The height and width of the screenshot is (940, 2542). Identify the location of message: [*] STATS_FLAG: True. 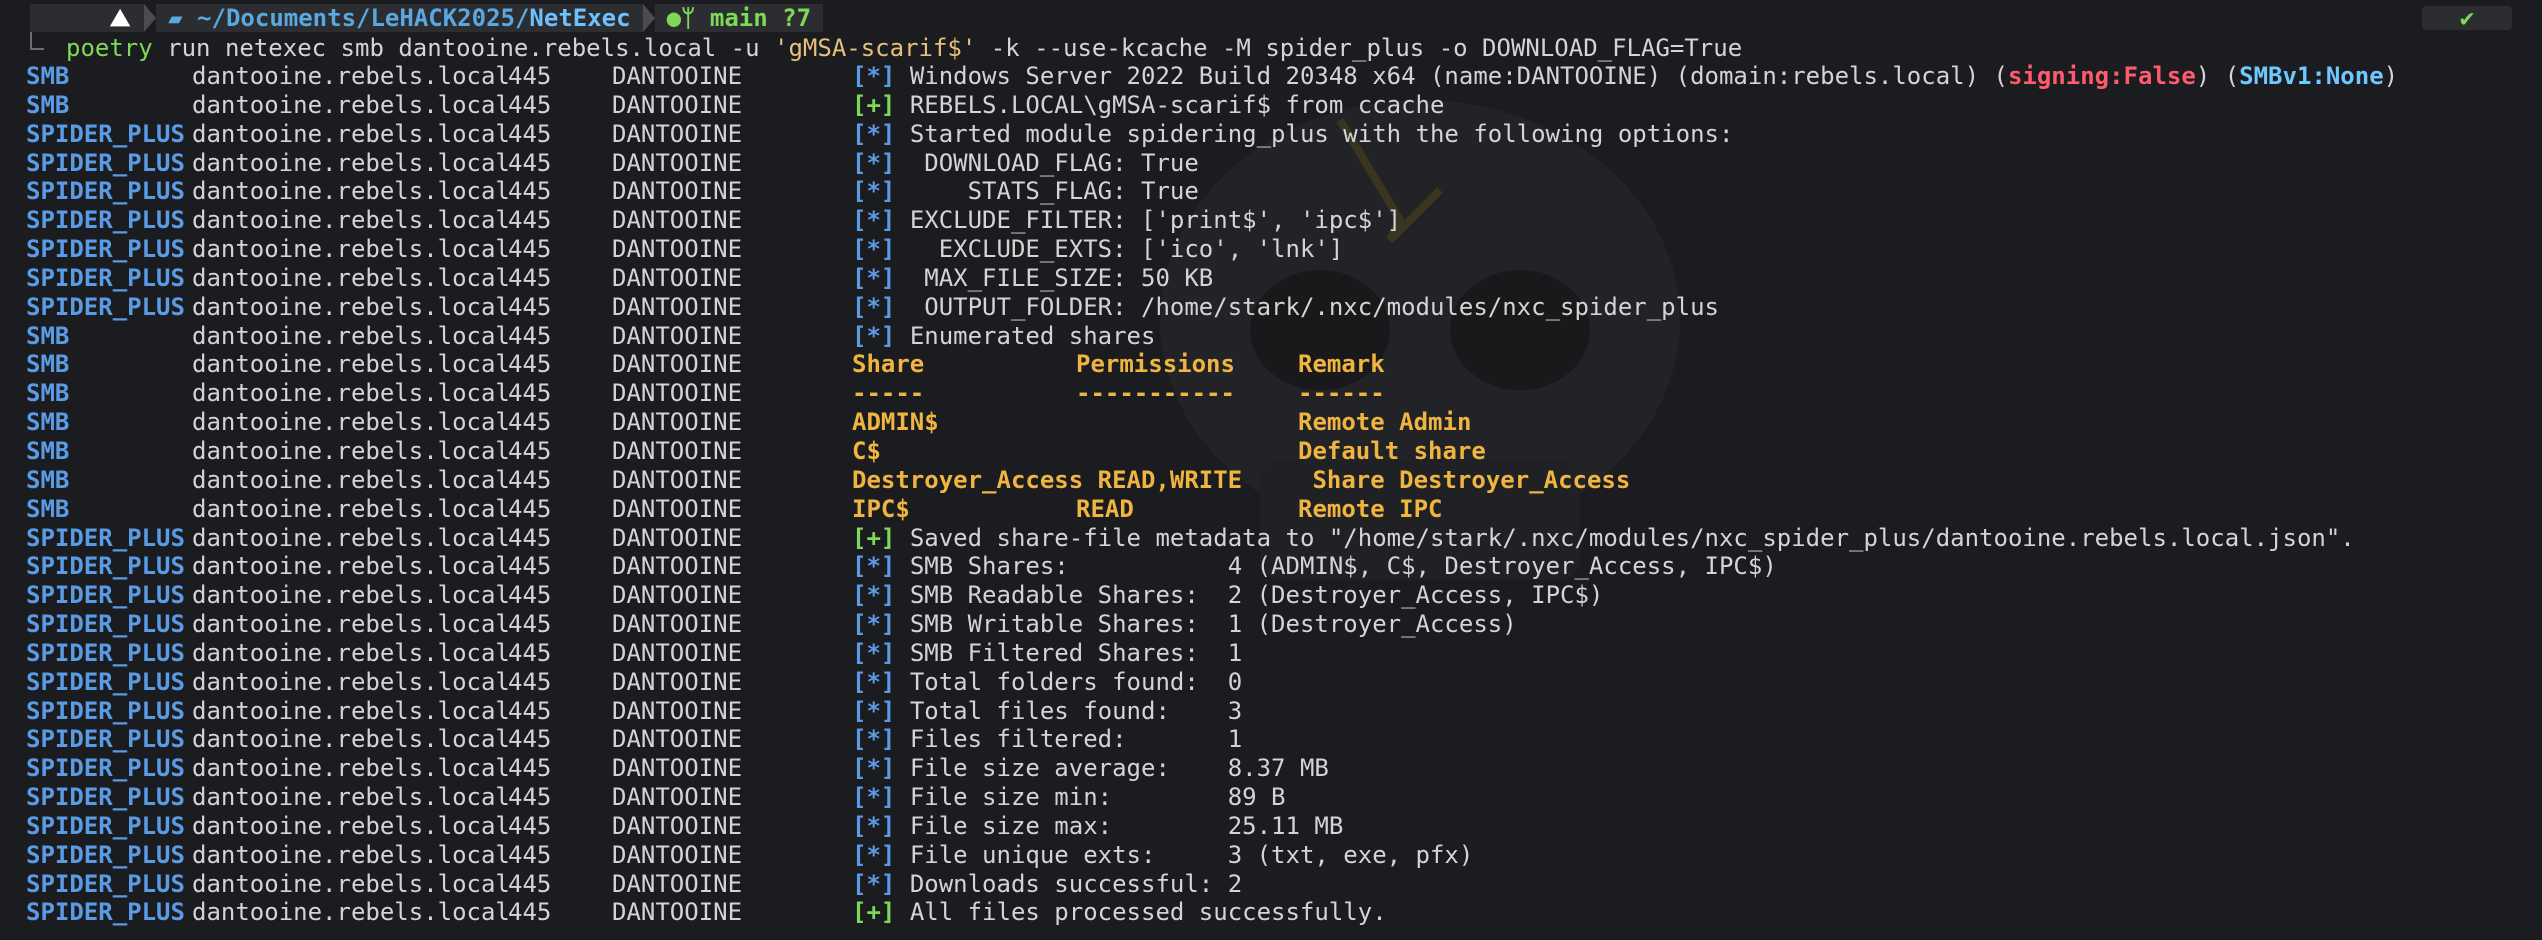
(1025, 191).